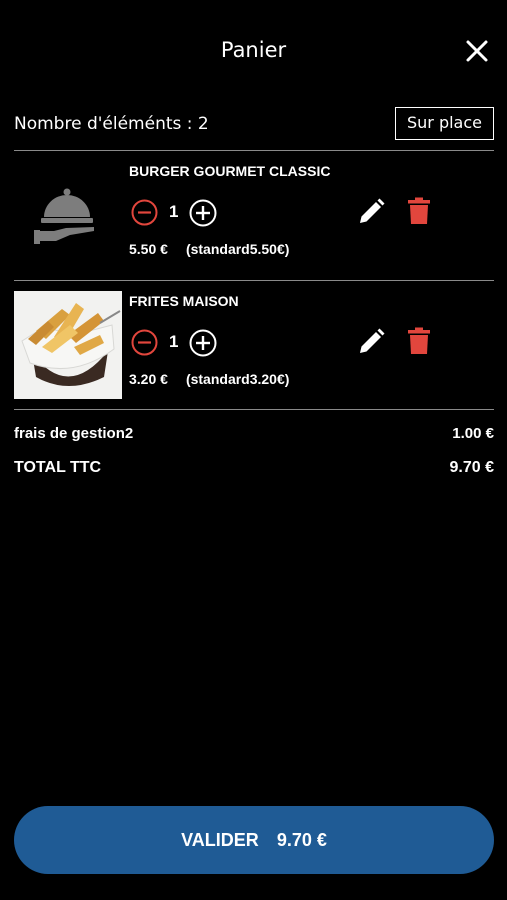 The image size is (507, 900). Describe the element at coordinates (253, 345) in the screenshot. I see `cart-item: FRITES MAISON 1 3.20 € (standard3.20€)` at that location.